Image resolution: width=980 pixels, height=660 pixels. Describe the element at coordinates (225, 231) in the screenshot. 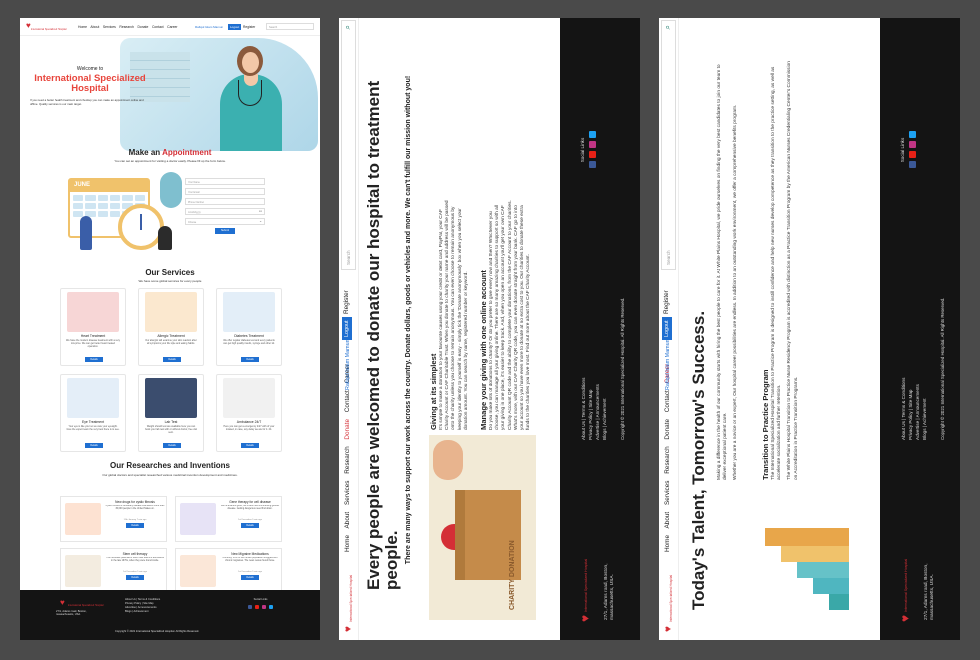

I see `submit-button: Submit` at that location.